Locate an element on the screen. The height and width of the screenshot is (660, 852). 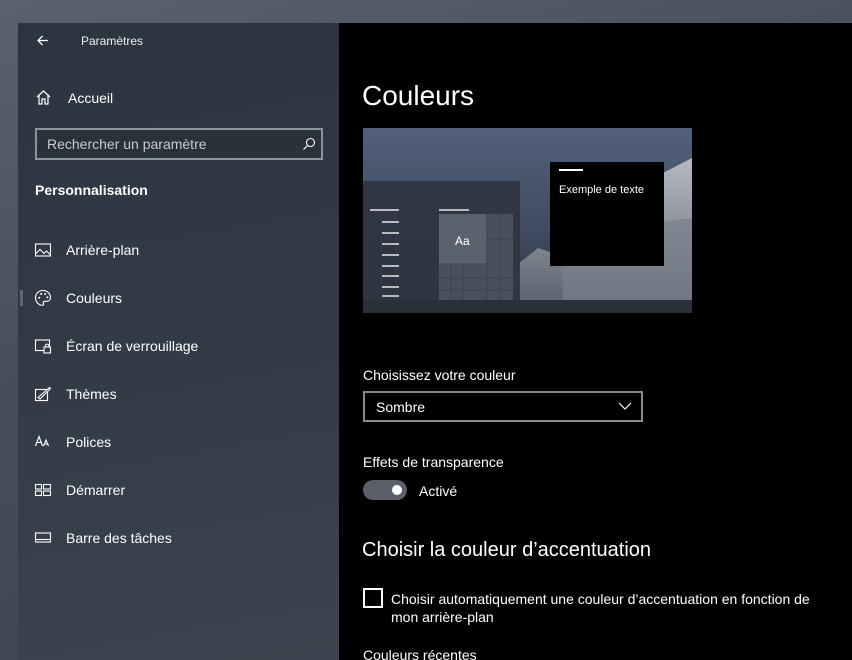
sidebar-item-start: Démarrer is located at coordinates (178, 490).